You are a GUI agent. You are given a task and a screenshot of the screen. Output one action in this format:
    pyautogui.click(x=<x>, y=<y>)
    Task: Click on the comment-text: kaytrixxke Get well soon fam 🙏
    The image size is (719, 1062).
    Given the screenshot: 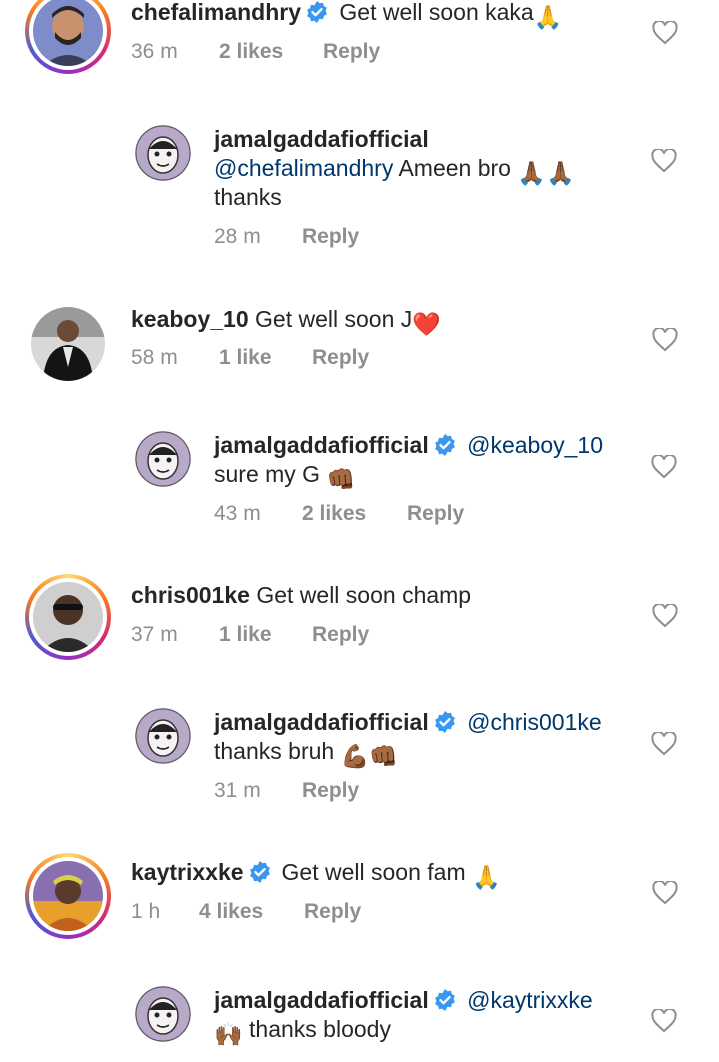 What is the action you would take?
    pyautogui.click(x=316, y=875)
    